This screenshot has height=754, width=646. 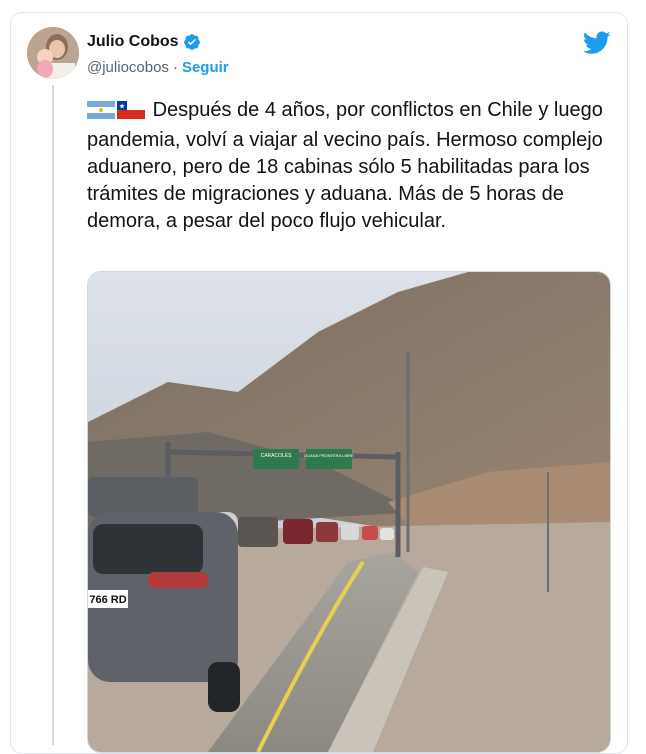 What do you see at coordinates (128, 67) in the screenshot?
I see `author-handle: @juliocobos` at bounding box center [128, 67].